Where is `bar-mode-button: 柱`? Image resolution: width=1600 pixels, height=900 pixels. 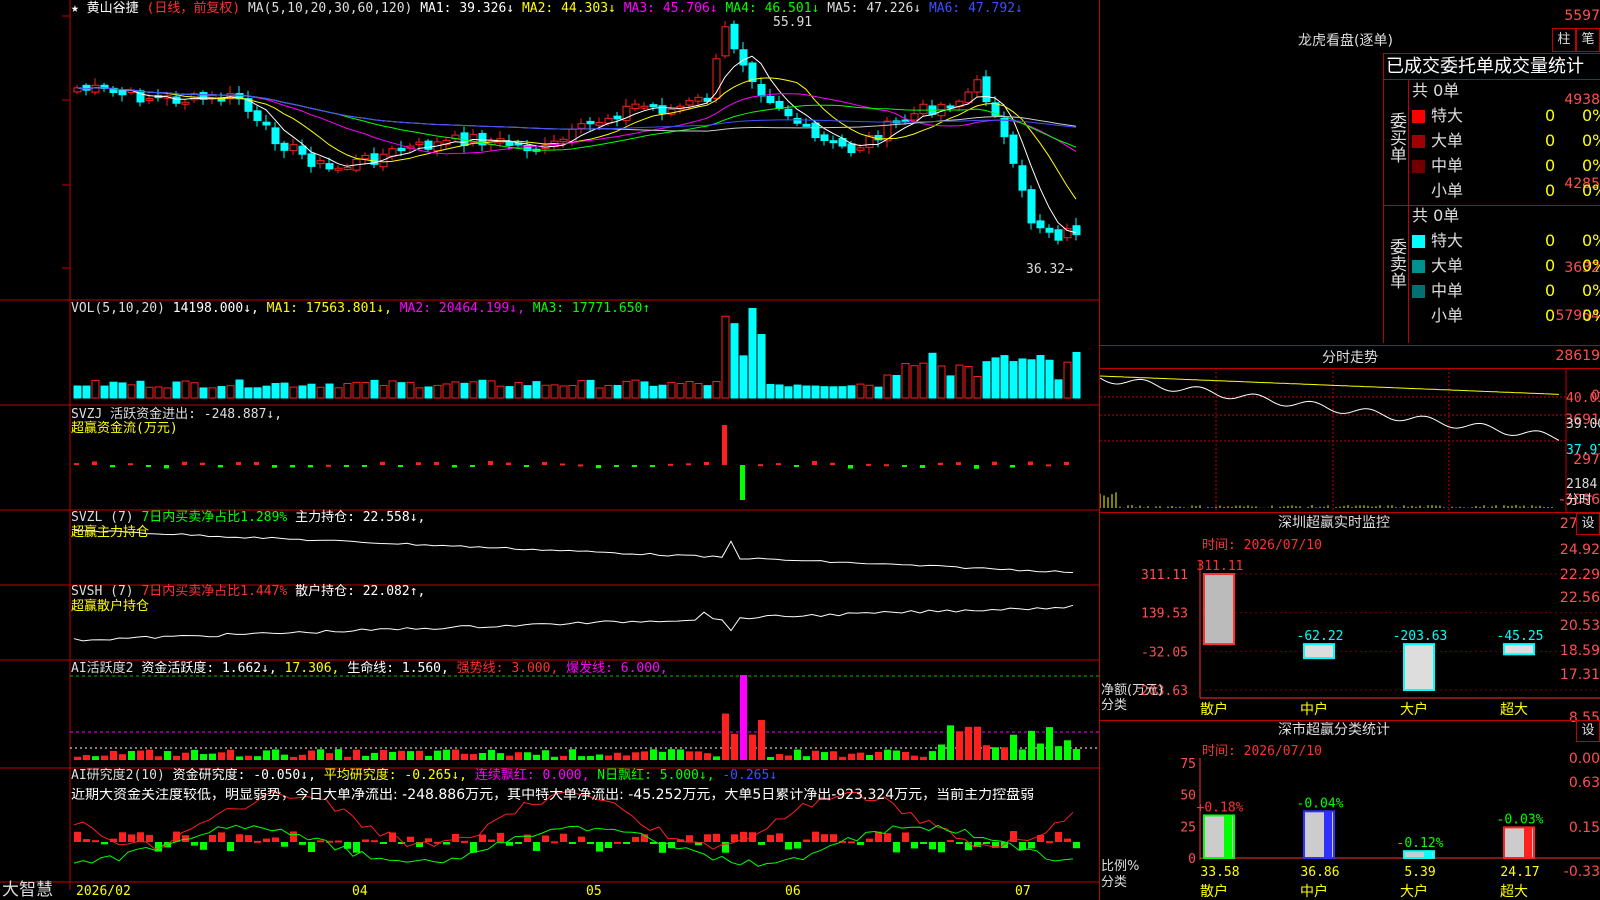
bar-mode-button: 柱 is located at coordinates (1564, 40).